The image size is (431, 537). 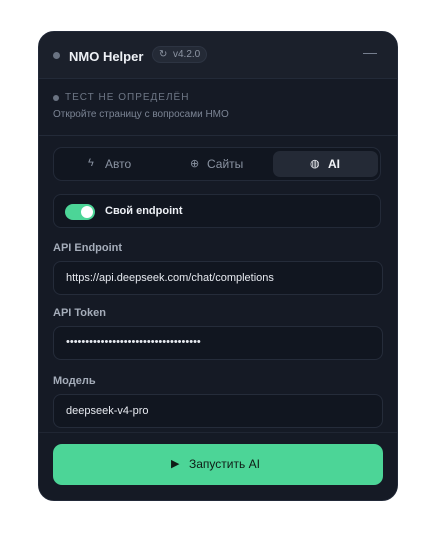 I want to click on toggle-knob, so click(x=87, y=212).